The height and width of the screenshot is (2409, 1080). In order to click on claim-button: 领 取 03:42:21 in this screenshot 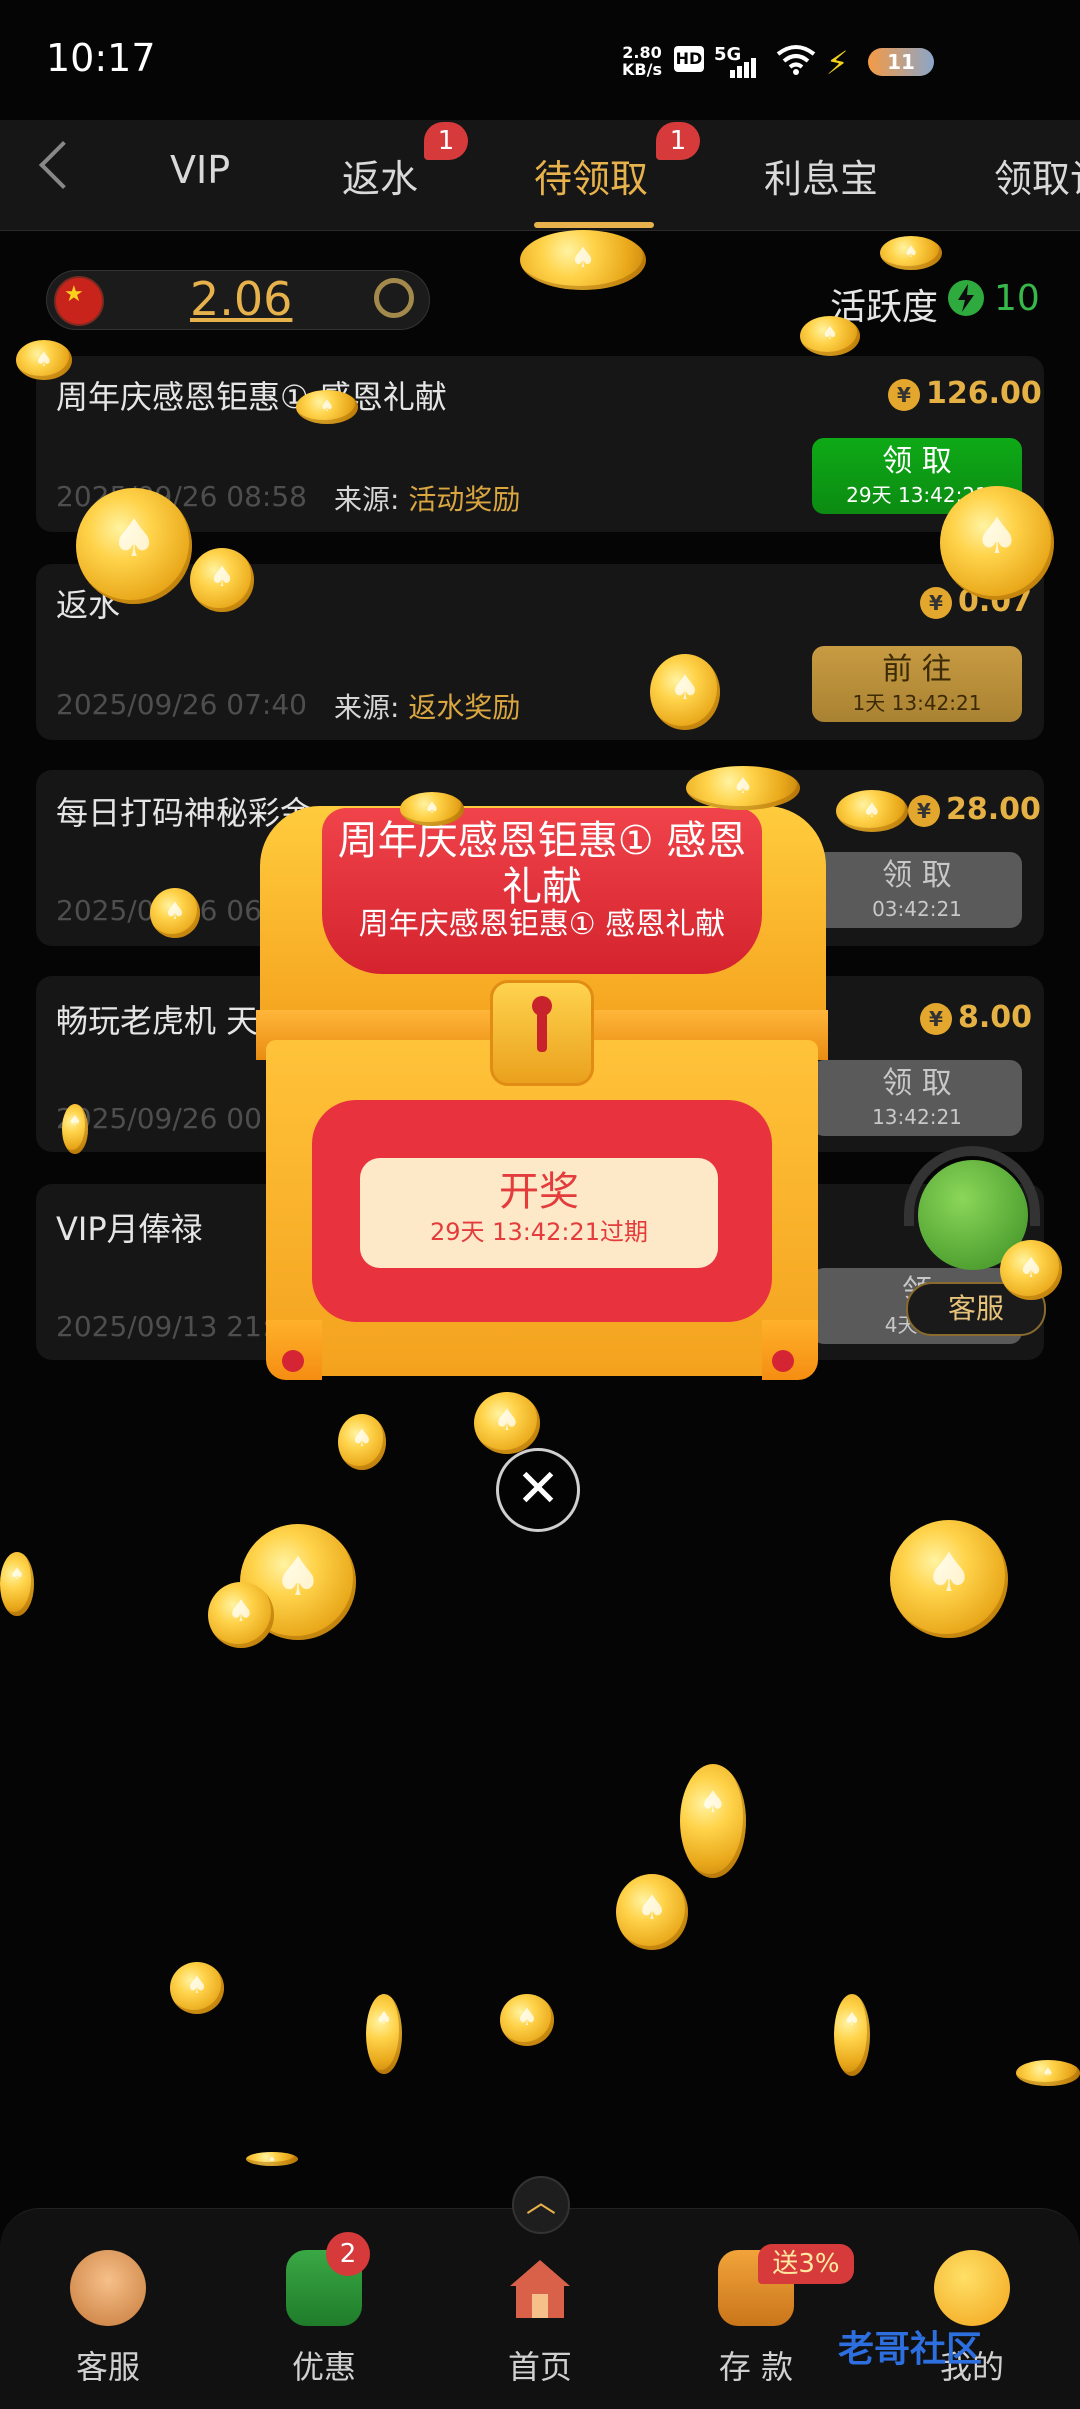, I will do `click(917, 890)`.